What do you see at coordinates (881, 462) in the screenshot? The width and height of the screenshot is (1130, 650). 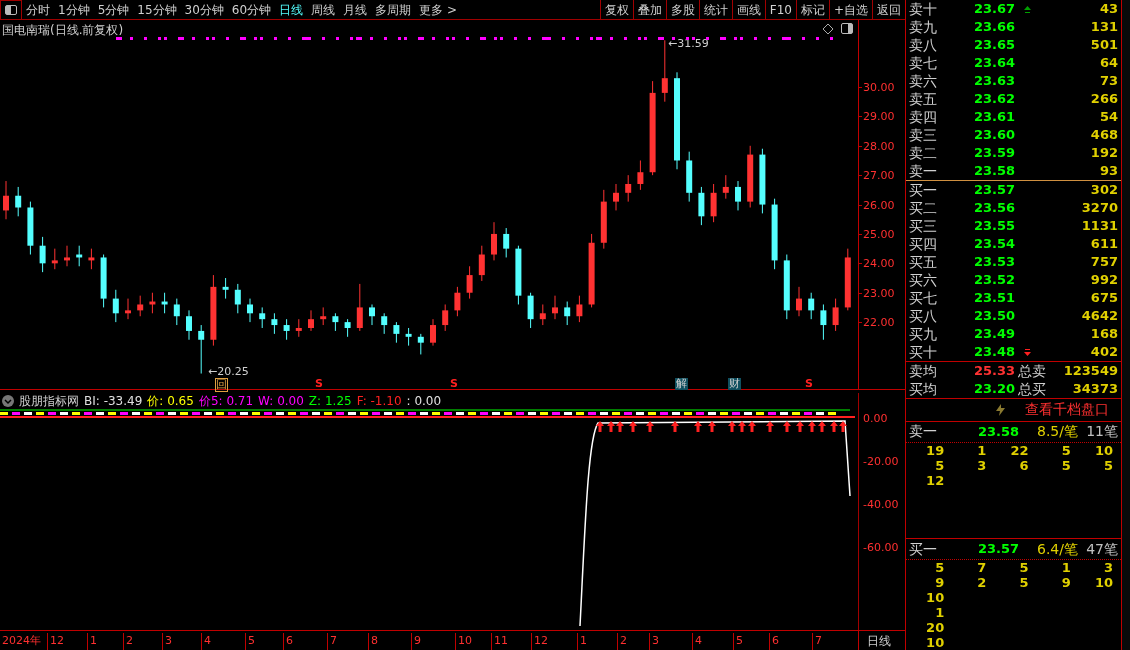 I see `y-axis-label: -20.00` at bounding box center [881, 462].